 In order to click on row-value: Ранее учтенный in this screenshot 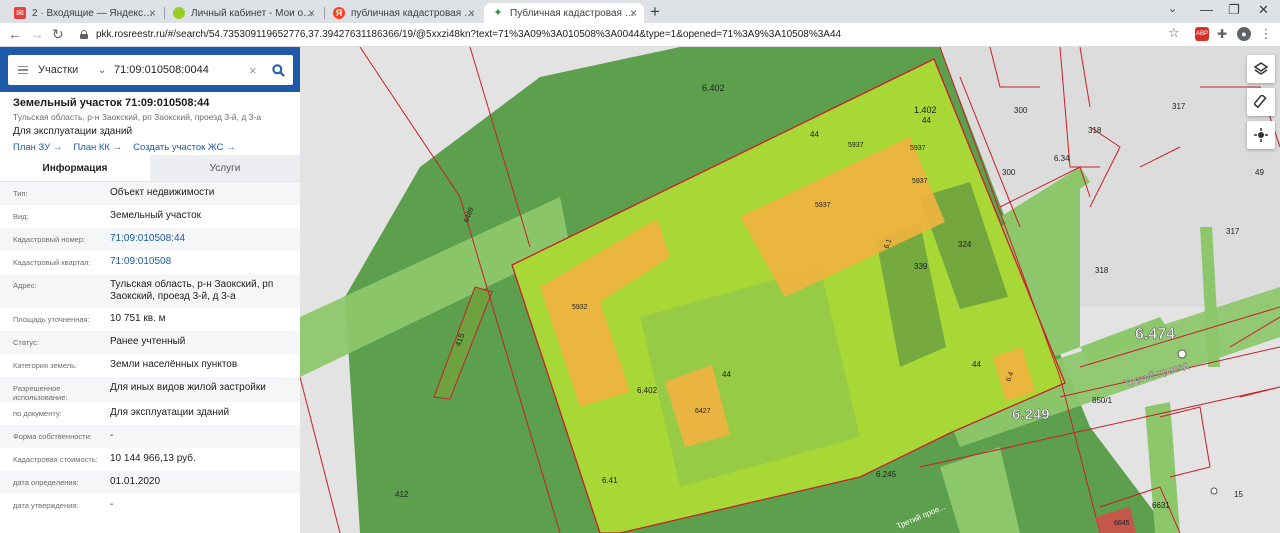, I will do `click(148, 341)`.